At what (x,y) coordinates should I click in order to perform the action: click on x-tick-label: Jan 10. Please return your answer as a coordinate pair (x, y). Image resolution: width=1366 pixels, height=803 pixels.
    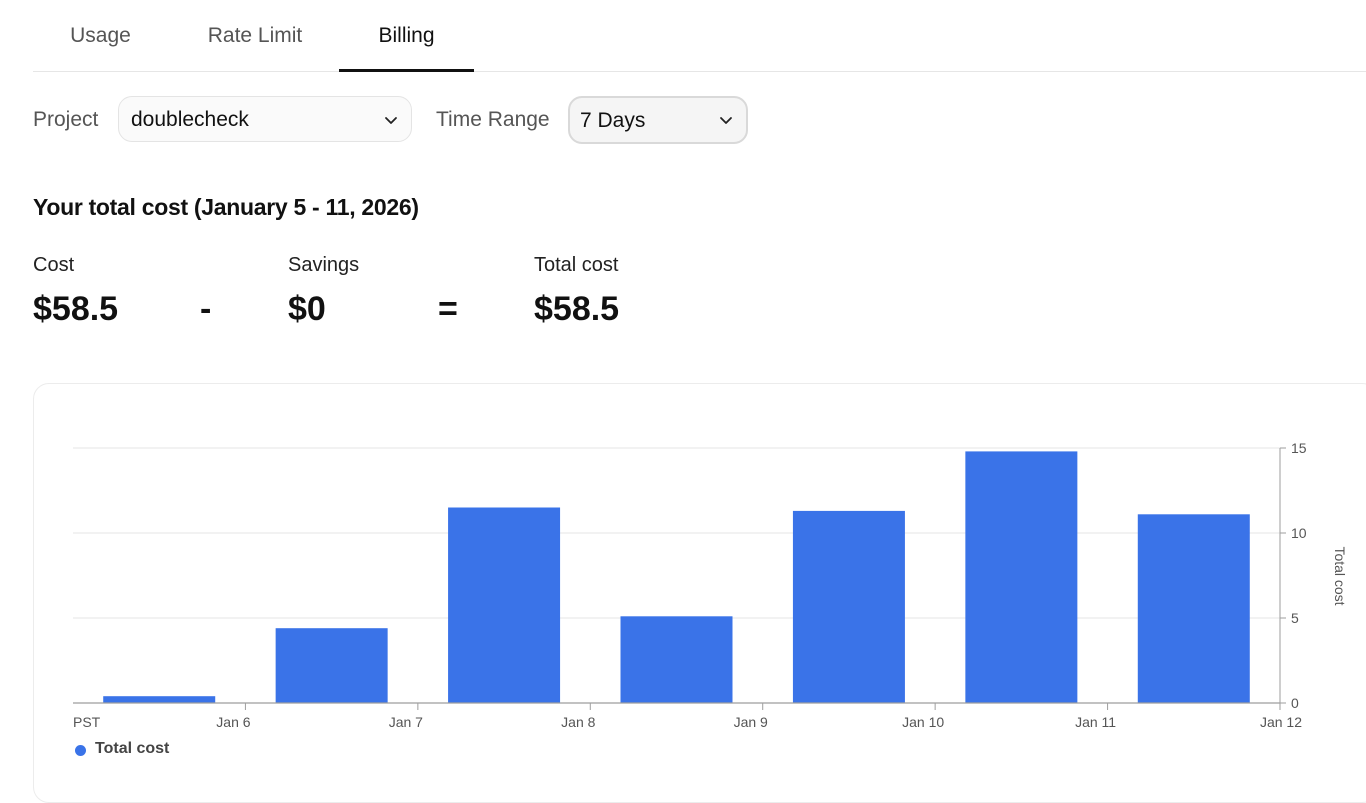
    Looking at the image, I should click on (923, 722).